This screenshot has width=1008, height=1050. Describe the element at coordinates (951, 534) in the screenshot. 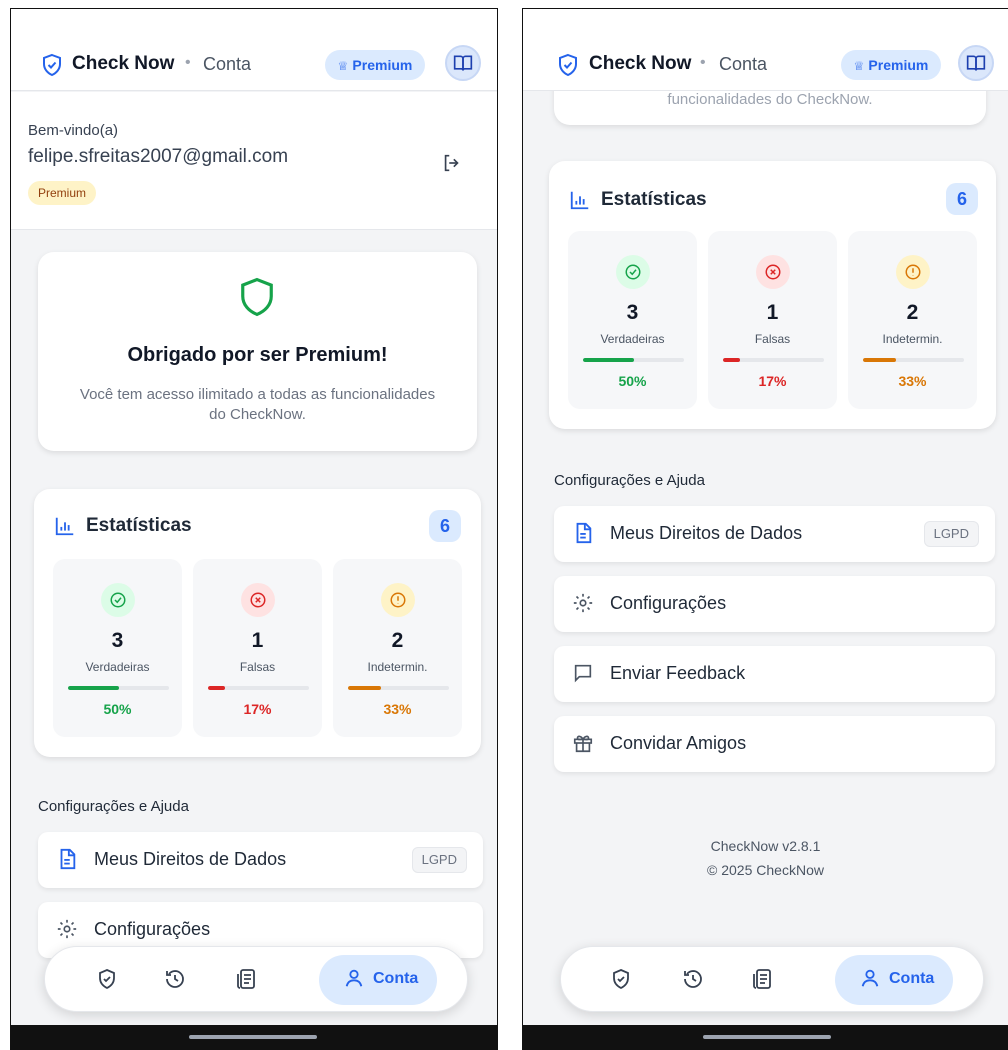

I see `lgpd-tag: LGPD` at that location.